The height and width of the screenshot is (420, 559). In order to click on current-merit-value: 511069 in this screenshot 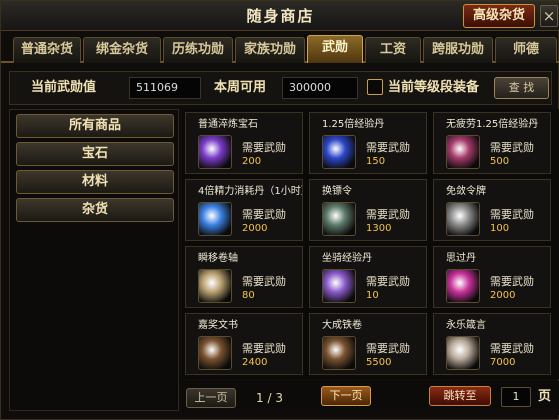, I will do `click(165, 88)`.